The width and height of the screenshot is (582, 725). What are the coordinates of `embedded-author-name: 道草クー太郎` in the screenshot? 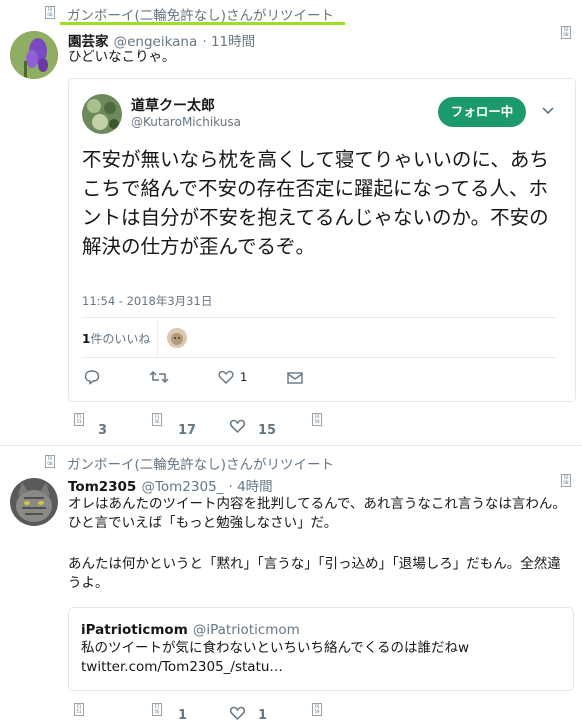 It's located at (173, 105).